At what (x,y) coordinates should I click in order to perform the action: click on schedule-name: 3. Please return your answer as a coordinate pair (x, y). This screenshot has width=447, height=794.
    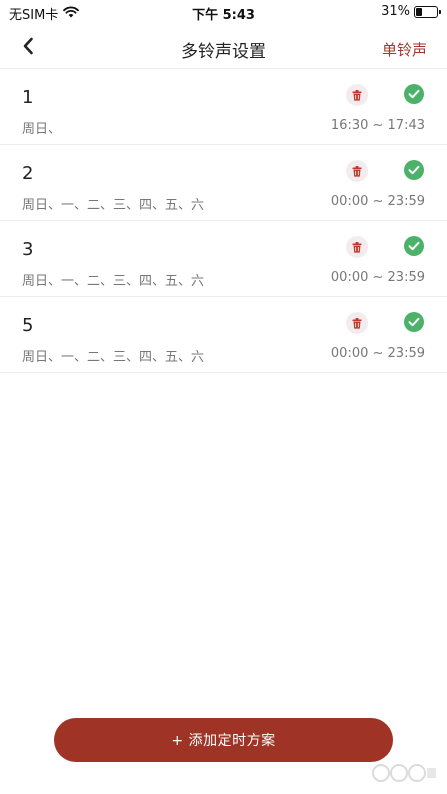
    Looking at the image, I should click on (28, 249).